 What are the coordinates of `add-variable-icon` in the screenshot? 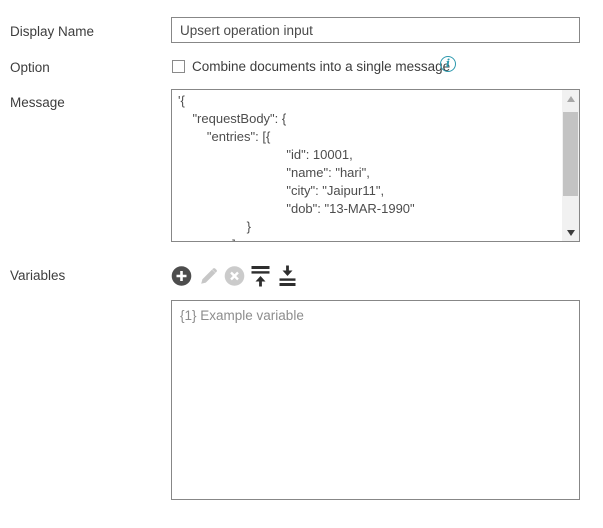 It's located at (181, 276).